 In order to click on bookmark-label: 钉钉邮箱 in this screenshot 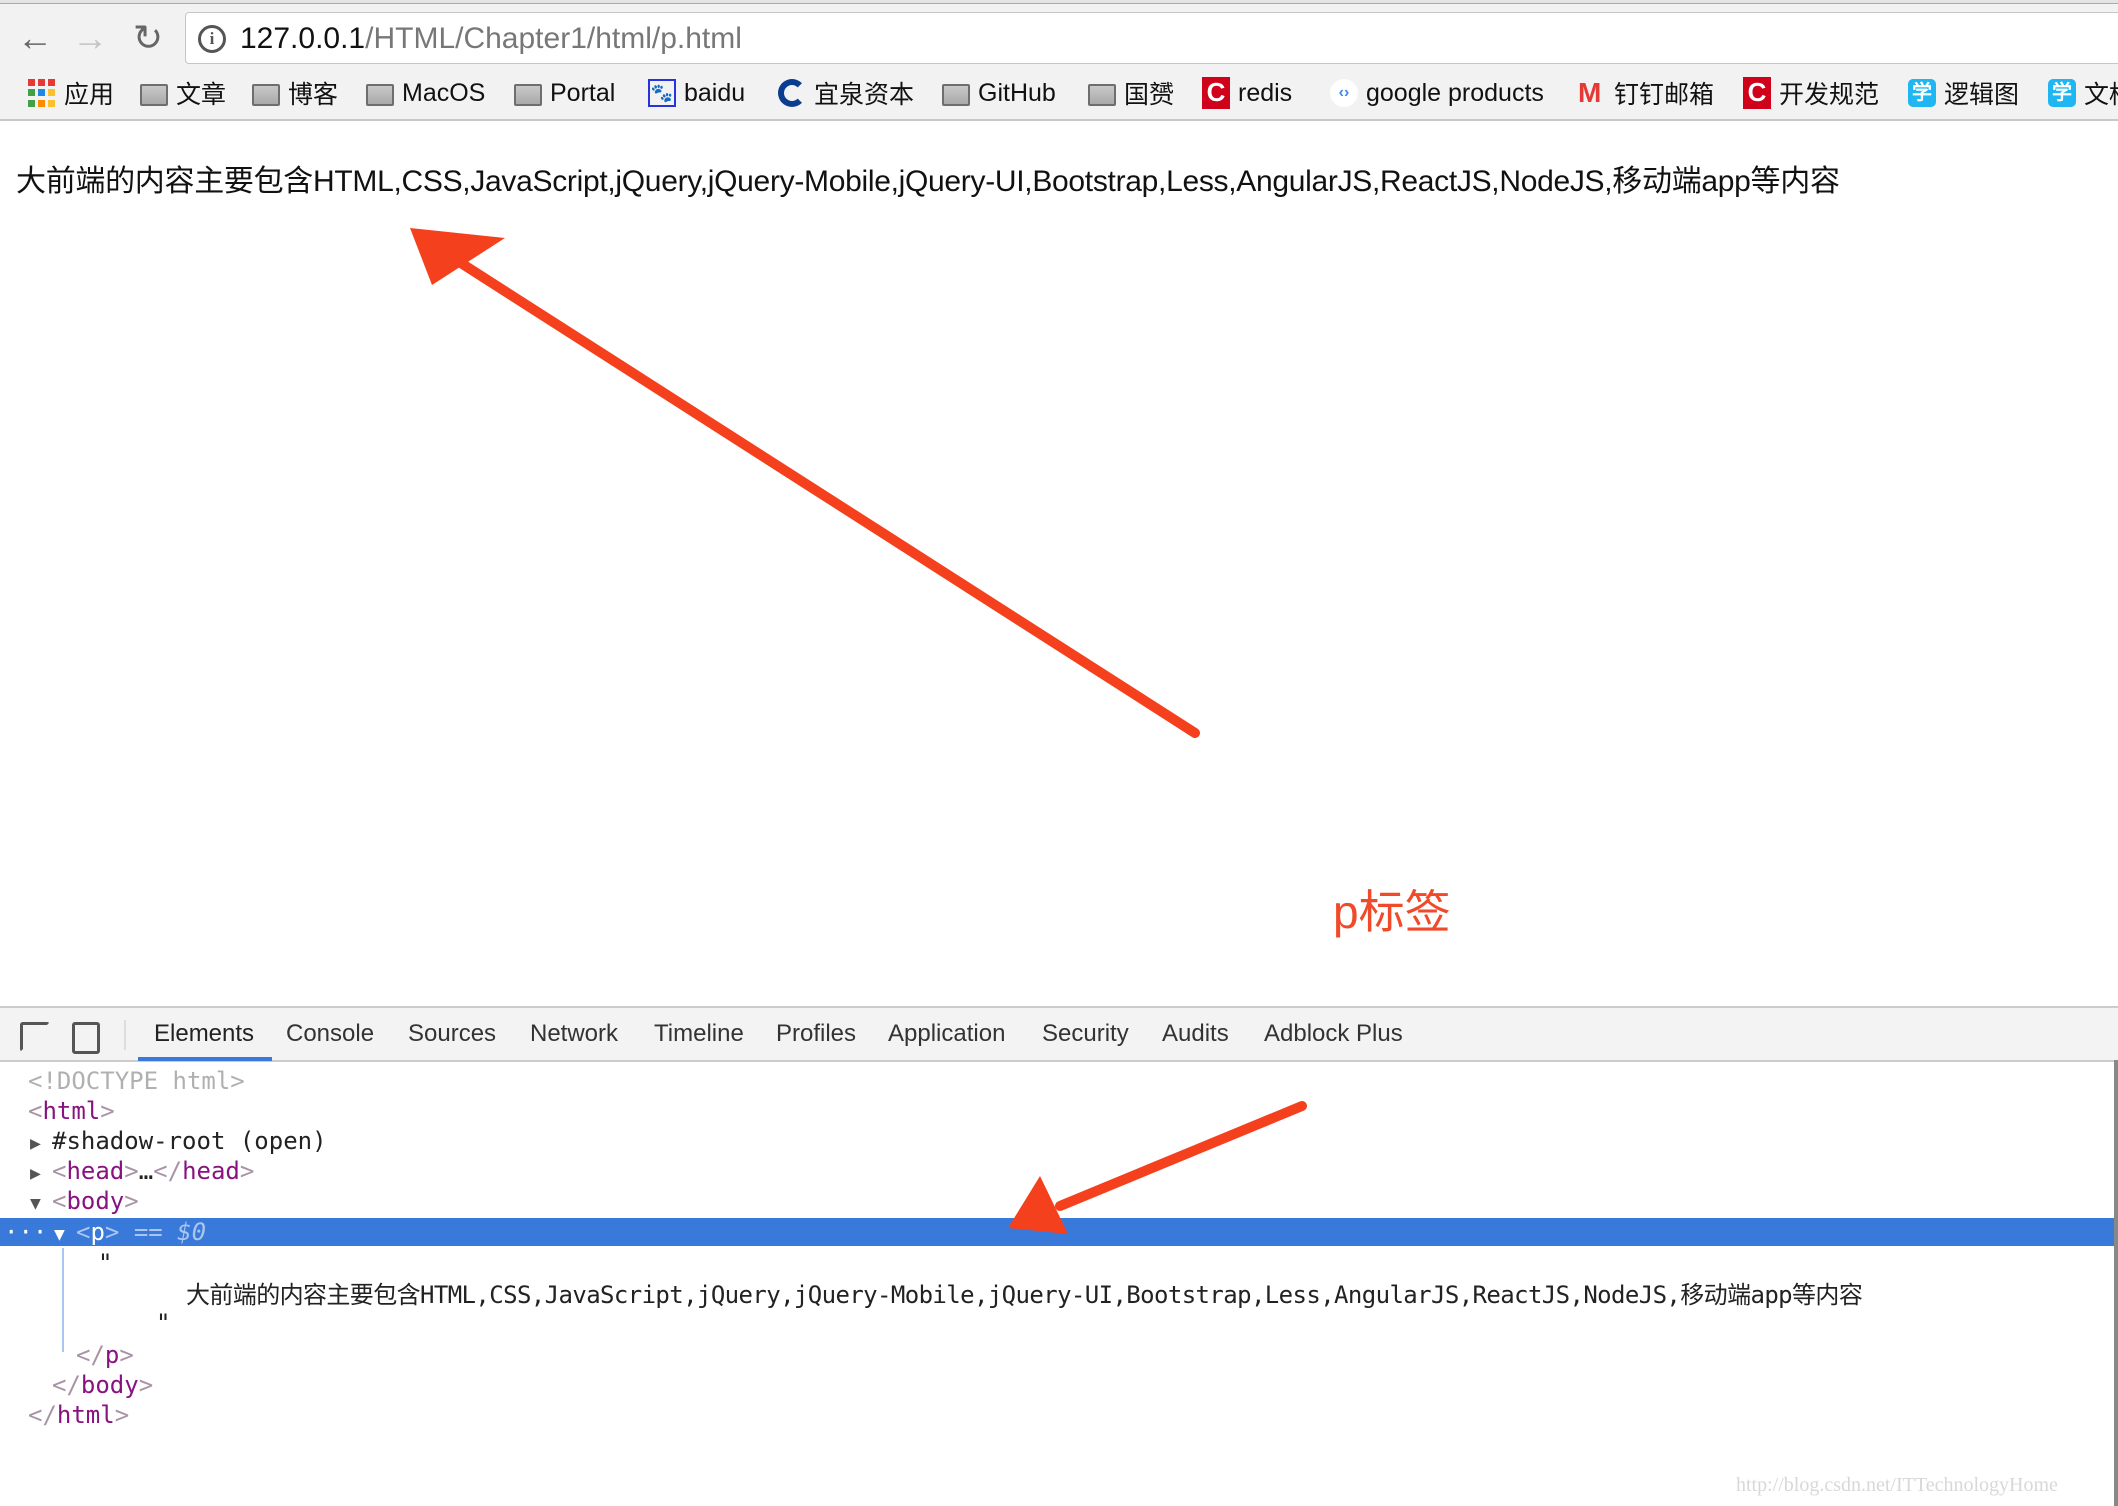, I will do `click(1664, 95)`.